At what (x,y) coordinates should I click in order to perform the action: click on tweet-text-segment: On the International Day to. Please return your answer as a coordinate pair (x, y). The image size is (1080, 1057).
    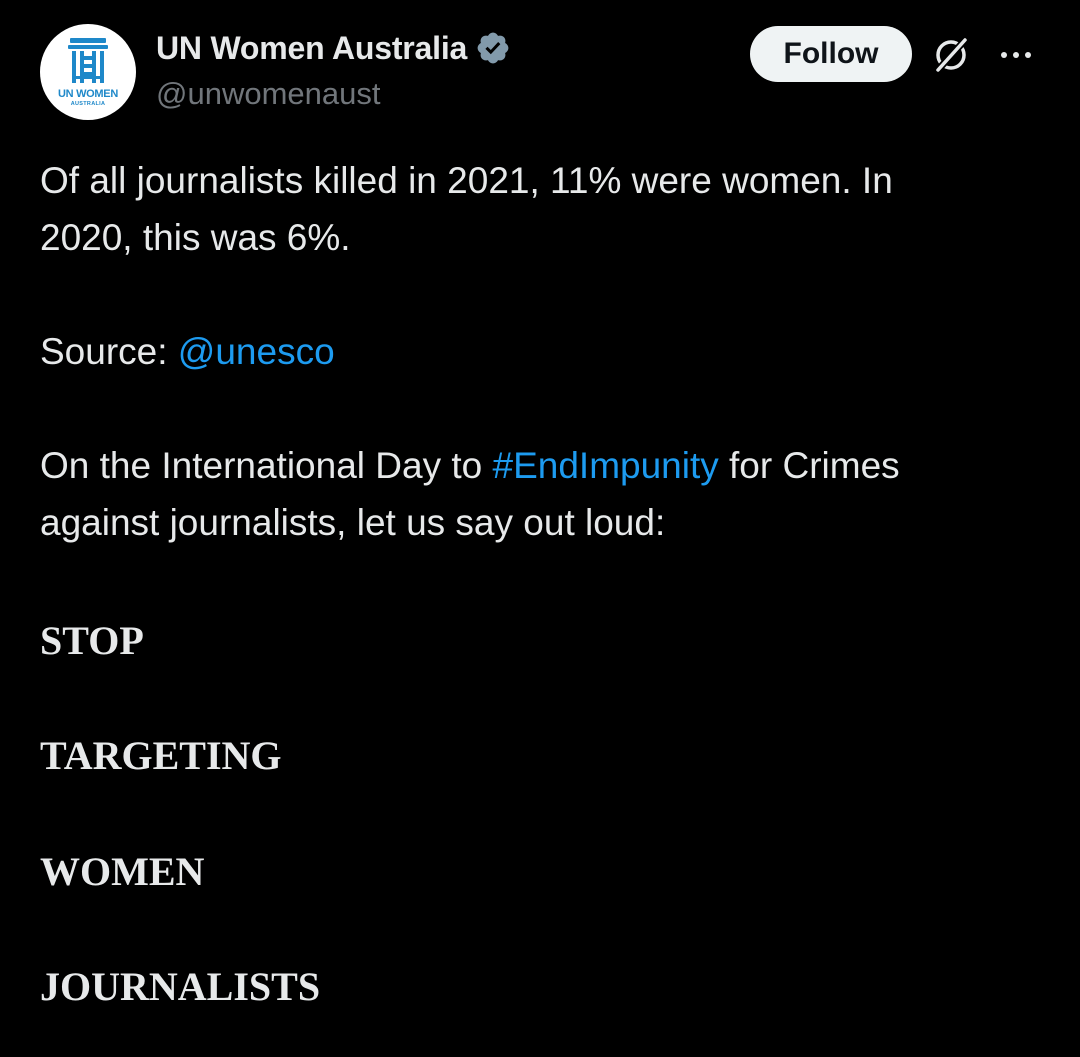
    Looking at the image, I should click on (266, 465).